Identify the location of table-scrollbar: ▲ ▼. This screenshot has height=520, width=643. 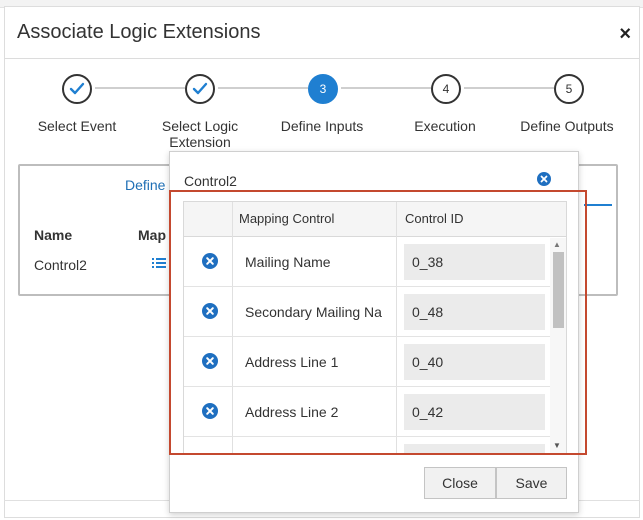
(558, 346).